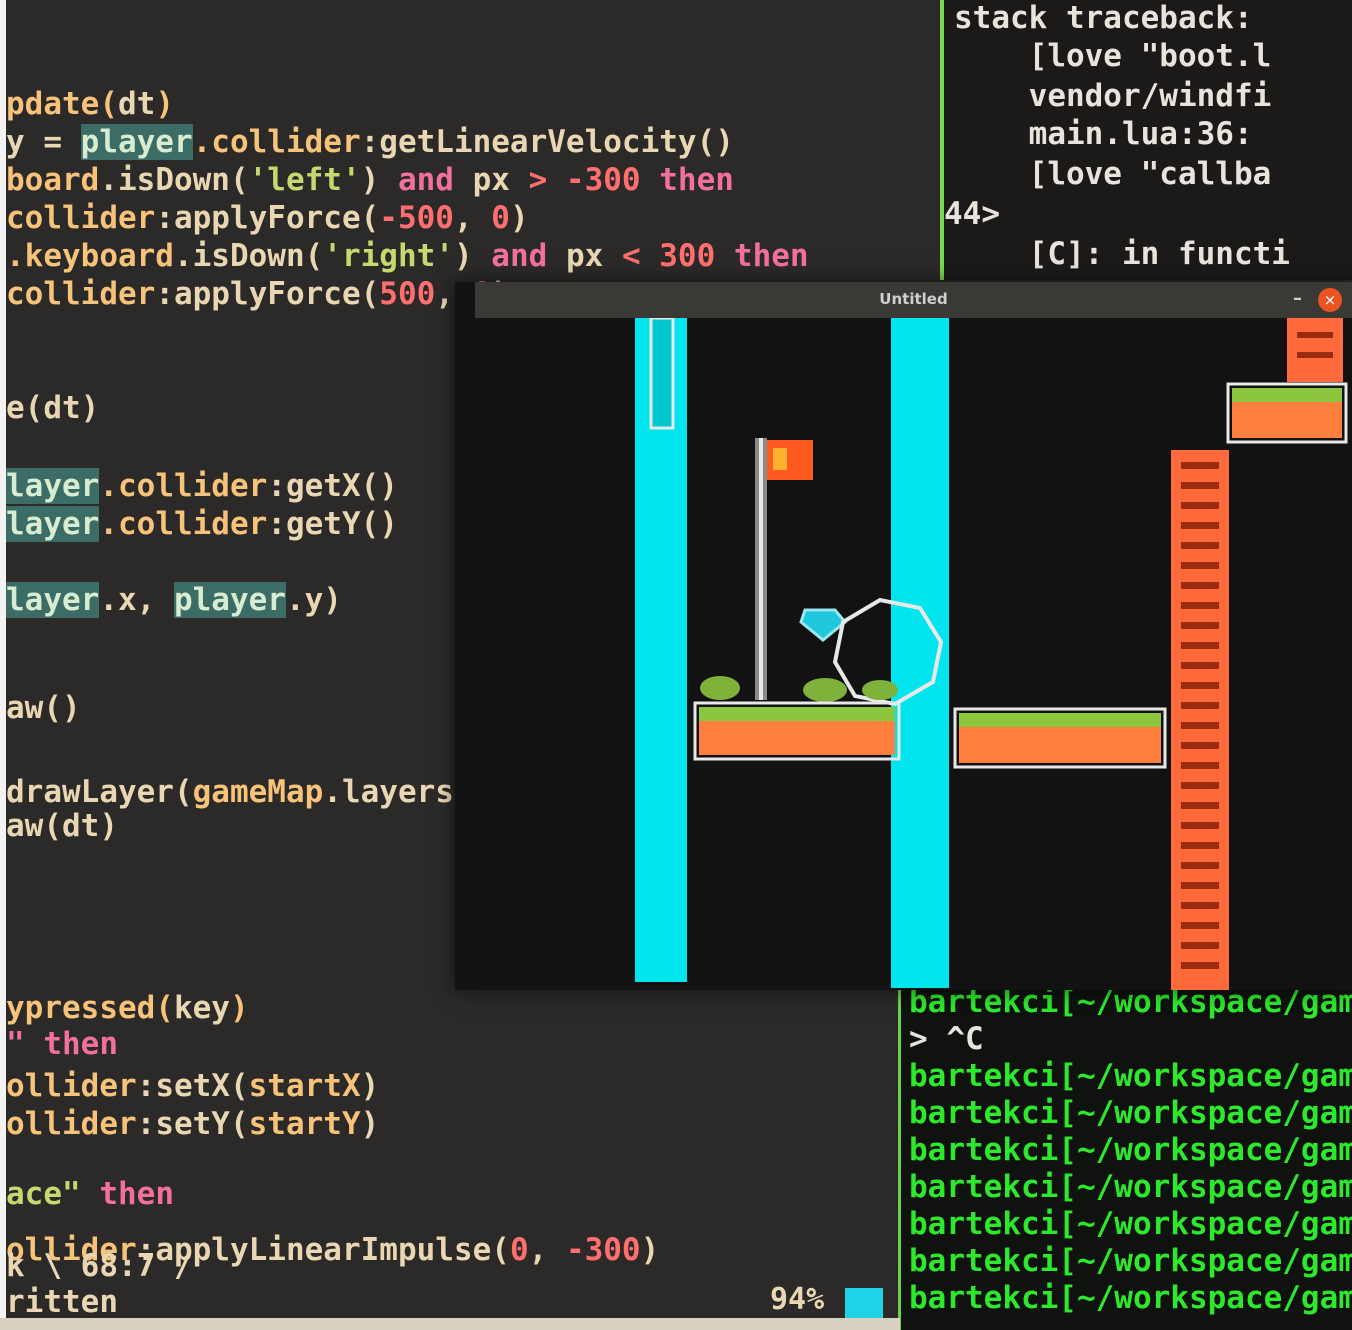 The width and height of the screenshot is (1352, 1330). What do you see at coordinates (677, 256) in the screenshot?
I see `code-token: < 300` at bounding box center [677, 256].